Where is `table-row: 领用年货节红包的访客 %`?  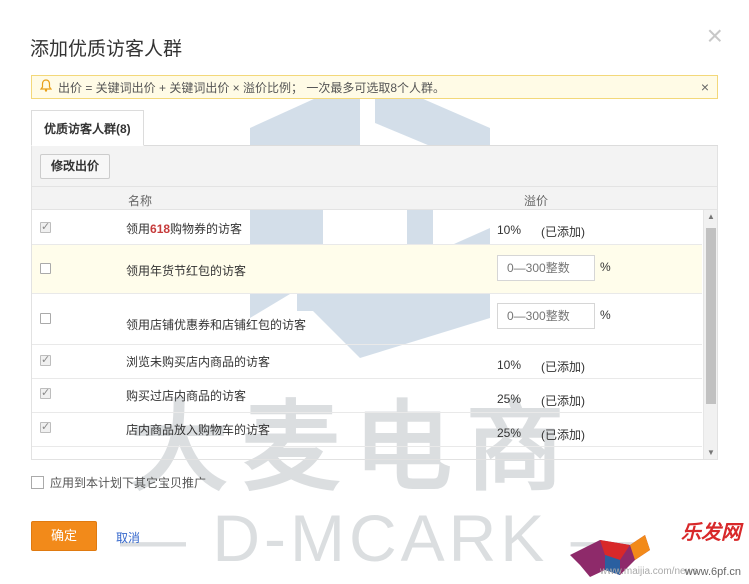 table-row: 领用年货节红包的访客 % is located at coordinates (367, 269).